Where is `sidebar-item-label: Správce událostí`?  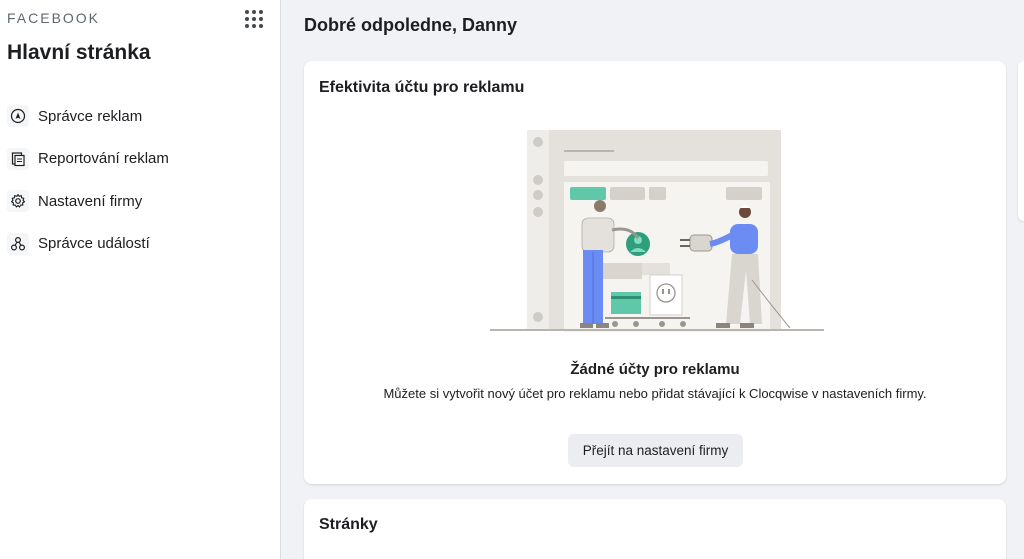 sidebar-item-label: Správce událostí is located at coordinates (94, 243).